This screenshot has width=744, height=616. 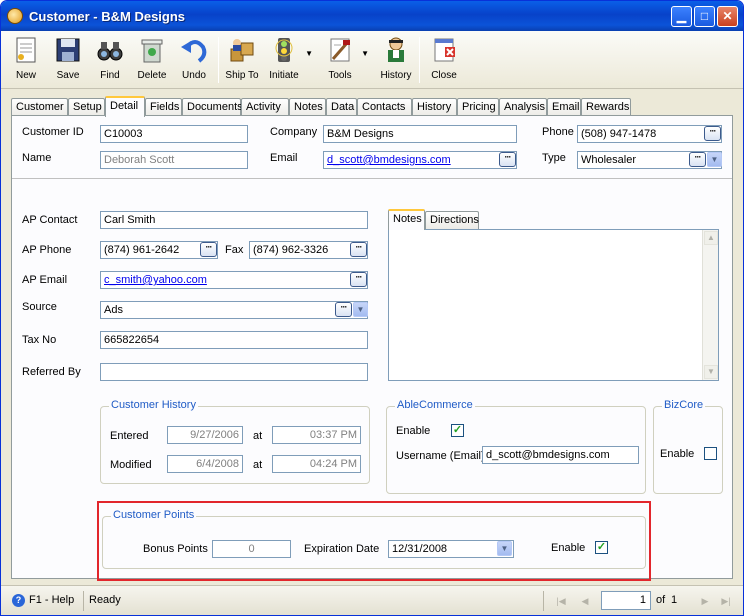 I want to click on company-field: B&M Designs, so click(x=420, y=134).